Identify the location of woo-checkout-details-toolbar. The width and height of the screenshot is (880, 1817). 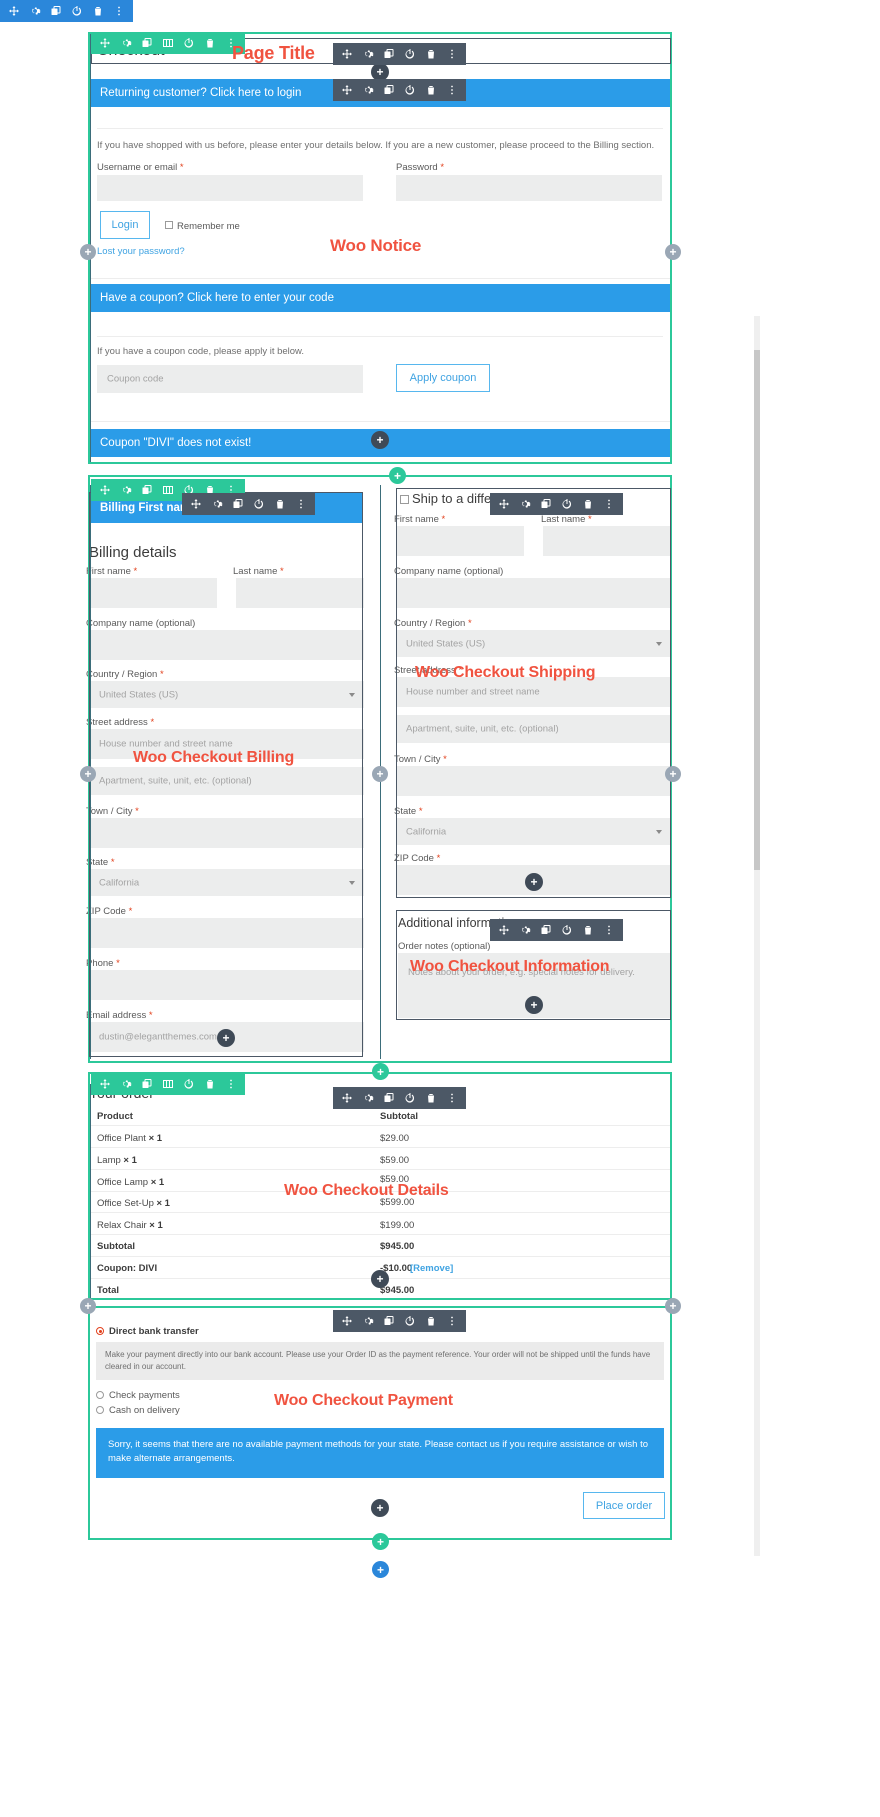
(399, 1098).